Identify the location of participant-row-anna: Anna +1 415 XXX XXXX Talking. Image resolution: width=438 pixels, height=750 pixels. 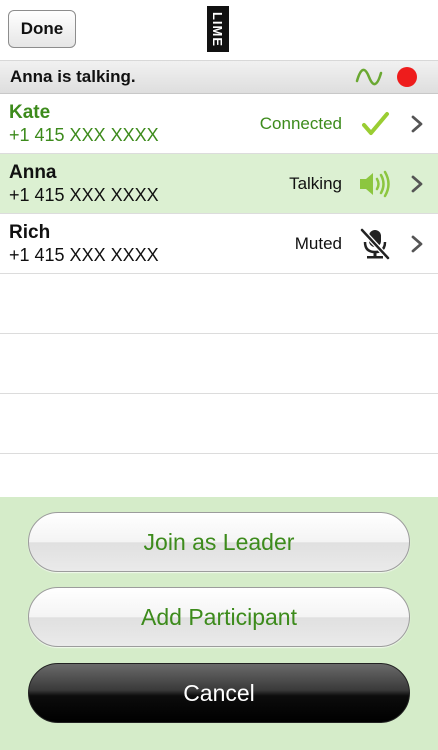
(219, 184).